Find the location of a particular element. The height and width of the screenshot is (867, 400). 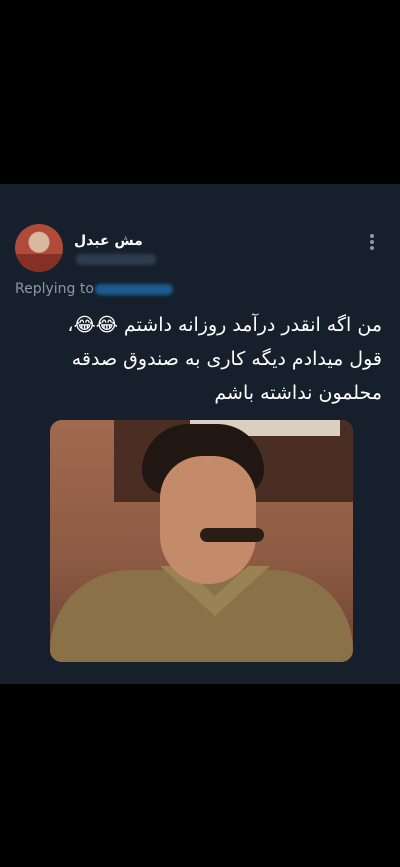

tweet-text-line: محلمون نداشته باشم is located at coordinates (298, 393).